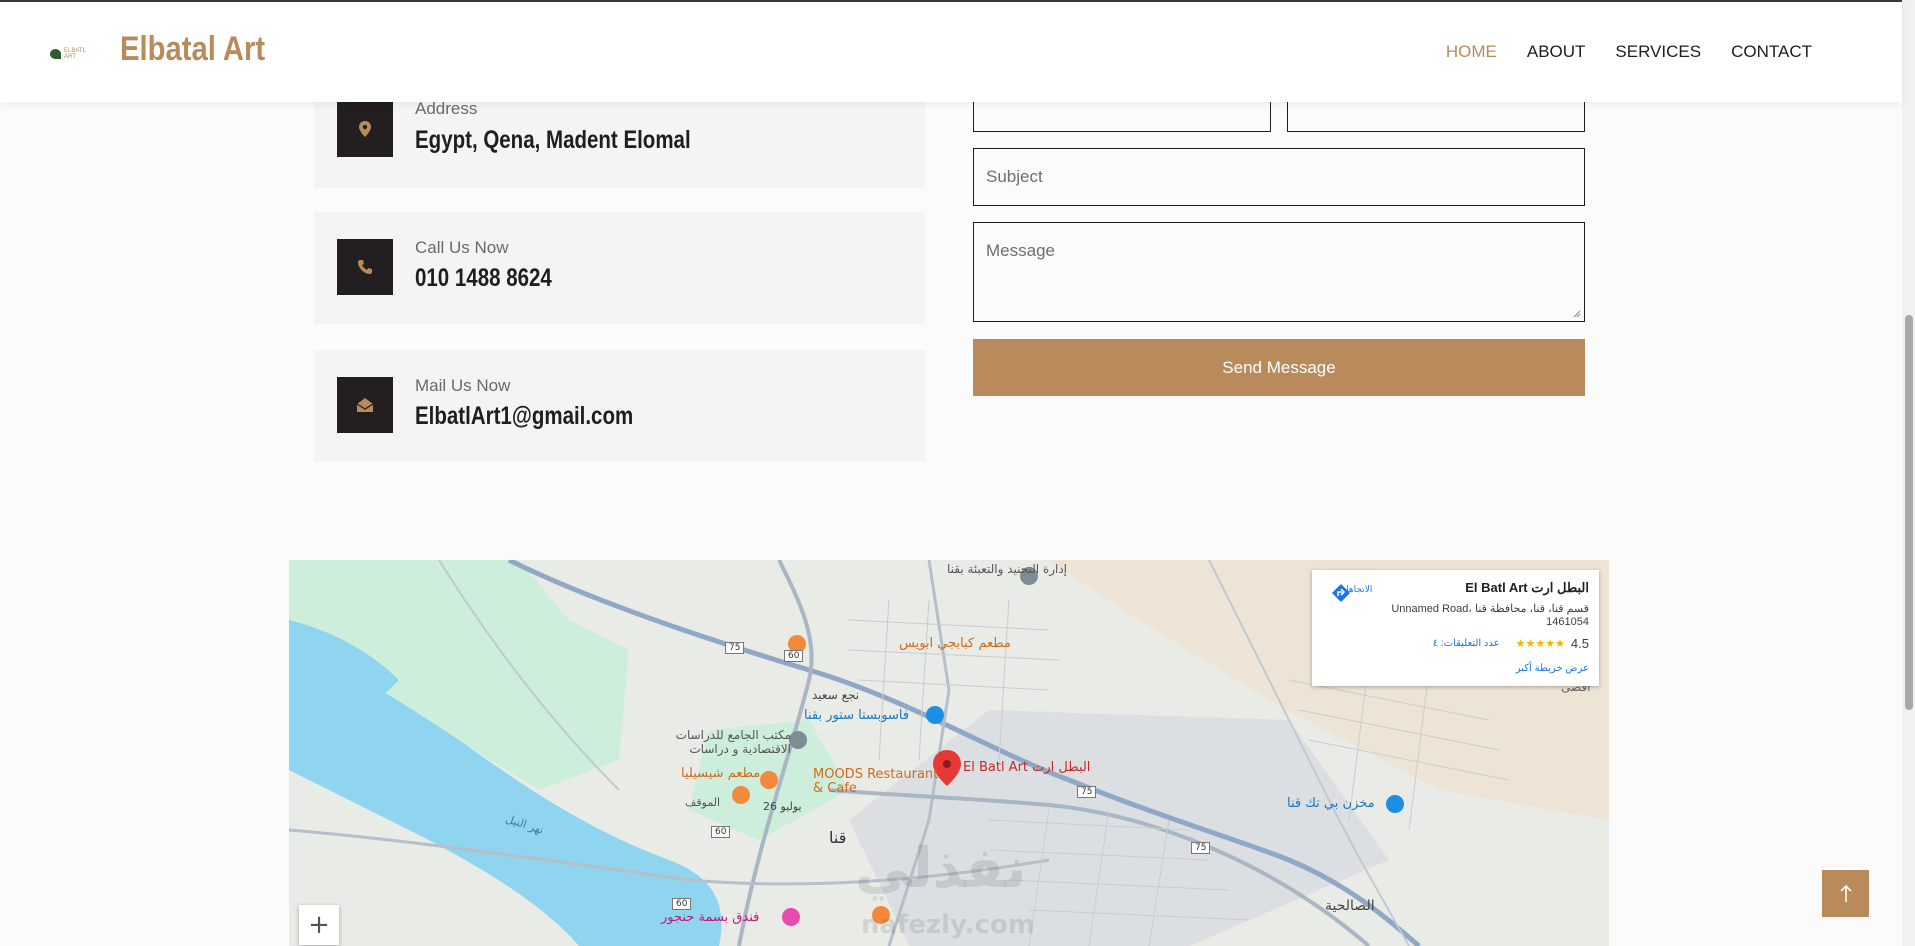 Image resolution: width=1915 pixels, height=946 pixels. Describe the element at coordinates (1552, 668) in the screenshot. I see `view-larger-map-link: عرض خريطة أكبر` at that location.